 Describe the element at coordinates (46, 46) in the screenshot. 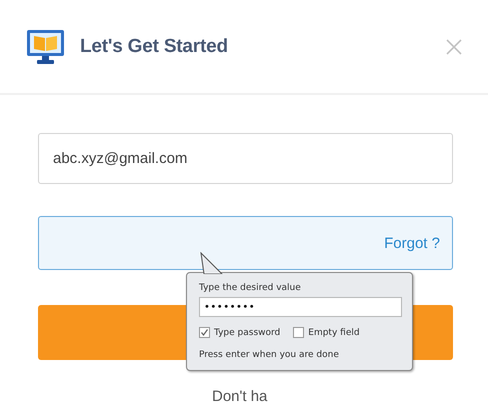

I see `computer-book-icon` at that location.